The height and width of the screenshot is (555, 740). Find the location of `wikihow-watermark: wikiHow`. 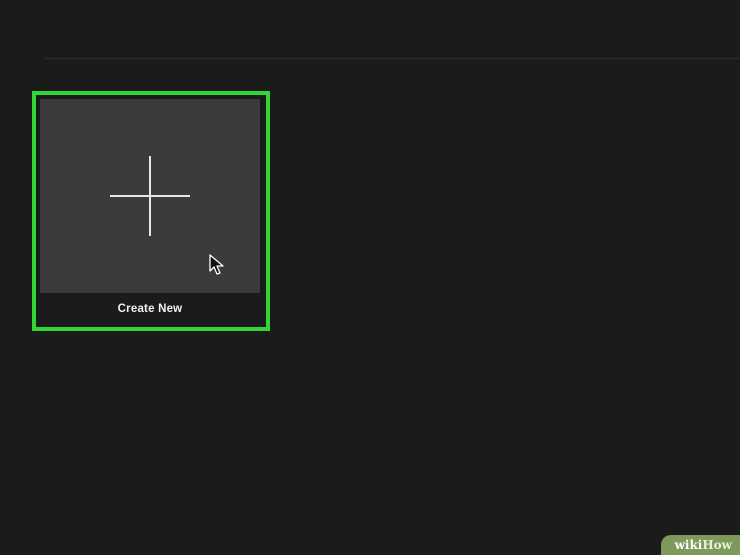

wikihow-watermark: wikiHow is located at coordinates (700, 545).